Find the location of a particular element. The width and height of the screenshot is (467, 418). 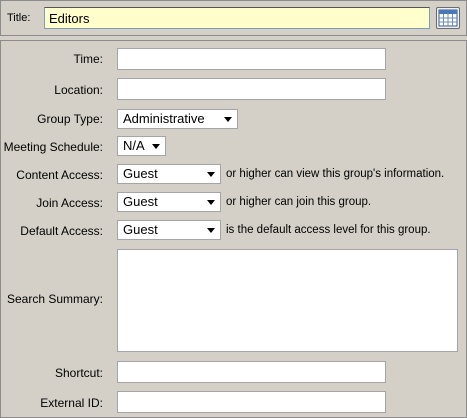

title-bar: Title: is located at coordinates (233, 18).